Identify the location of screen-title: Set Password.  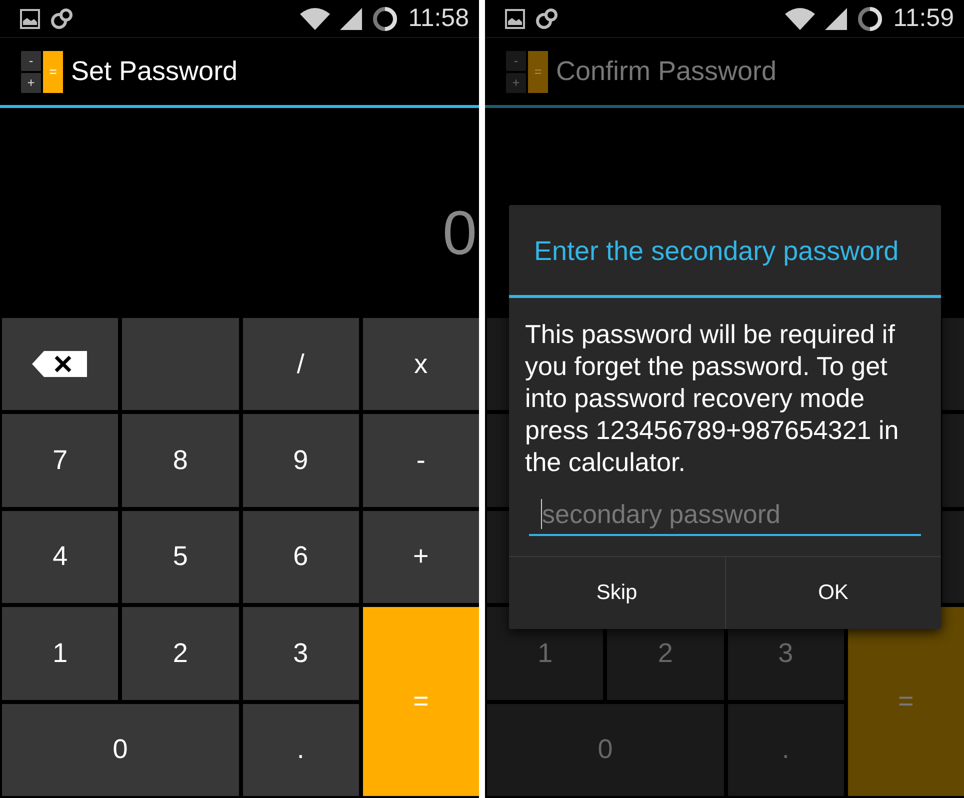
(154, 71).